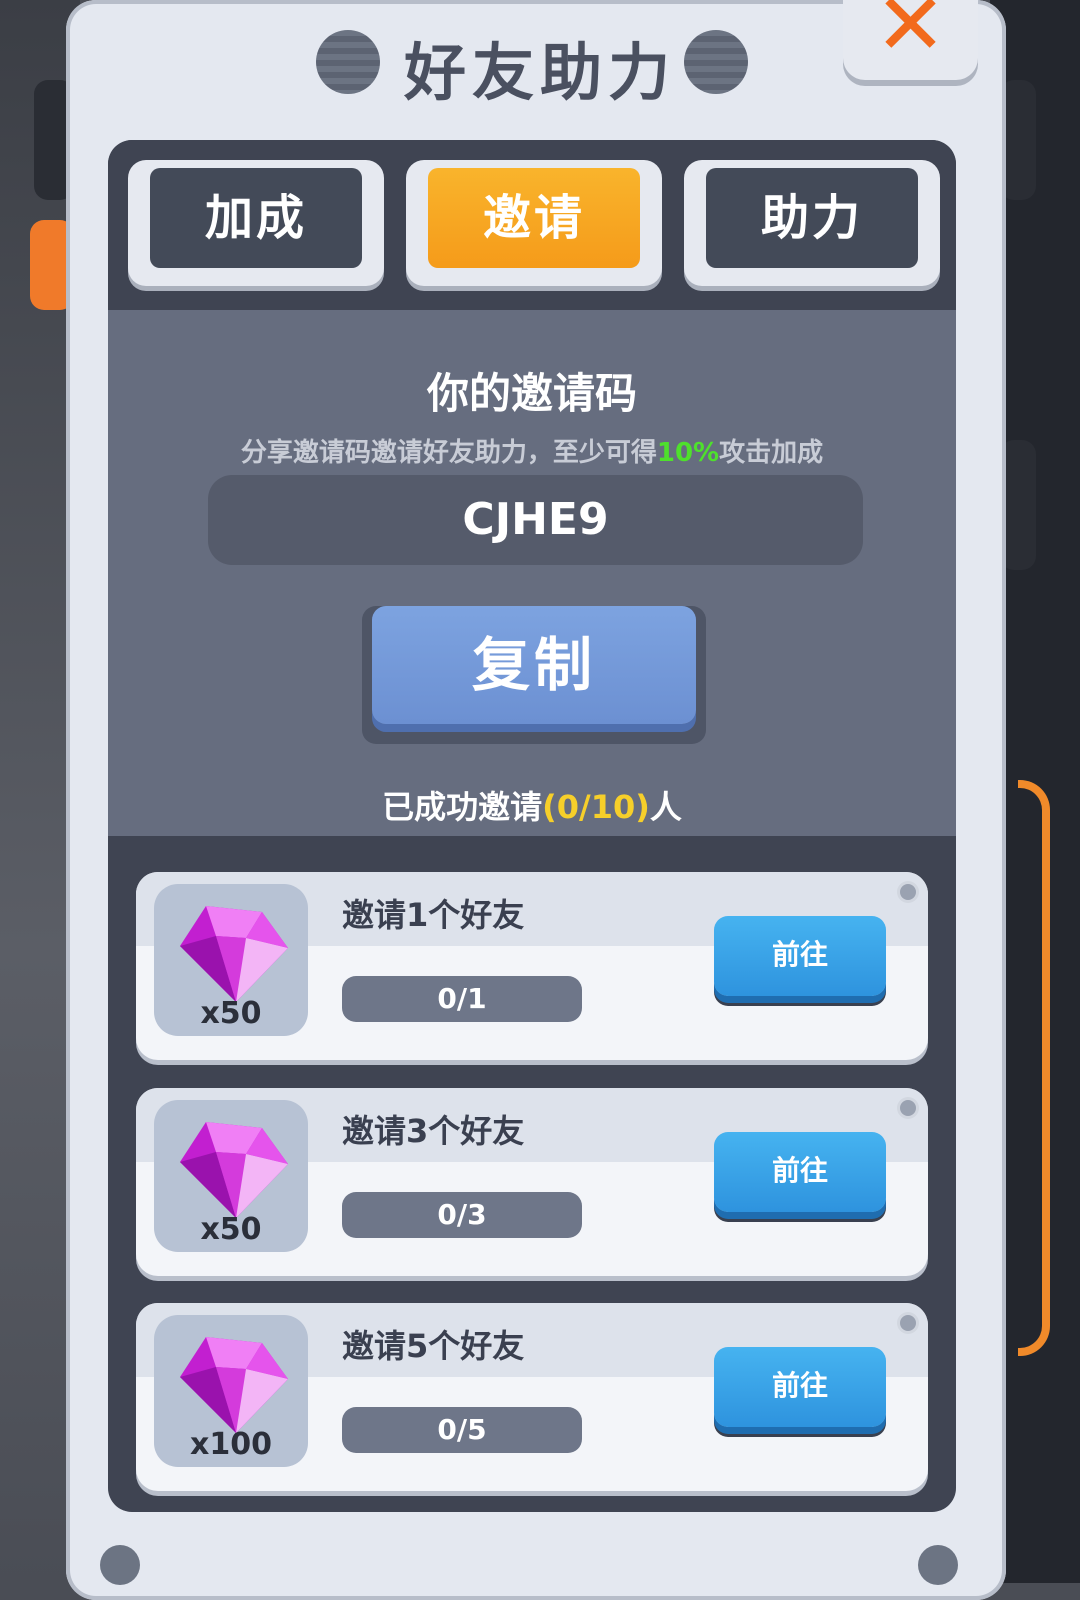 Image resolution: width=1080 pixels, height=1600 pixels. What do you see at coordinates (532, 966) in the screenshot?
I see `reward-card: x50 邀请1个好友 0/1 前往` at bounding box center [532, 966].